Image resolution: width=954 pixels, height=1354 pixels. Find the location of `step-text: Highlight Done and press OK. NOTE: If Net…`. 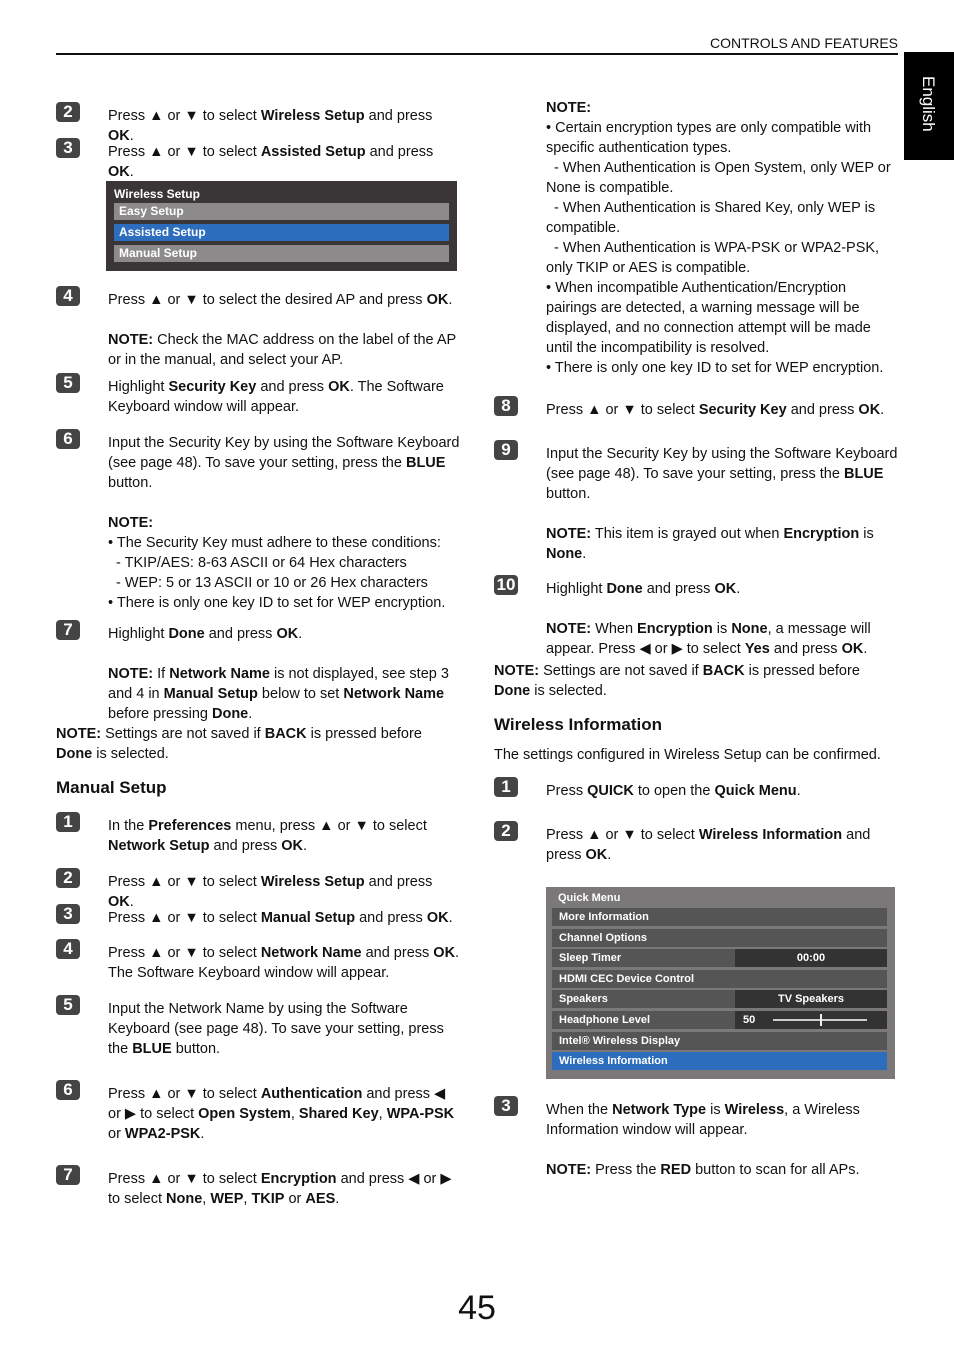

step-text: Highlight Done and press OK. NOTE: If Net… is located at coordinates (278, 674).